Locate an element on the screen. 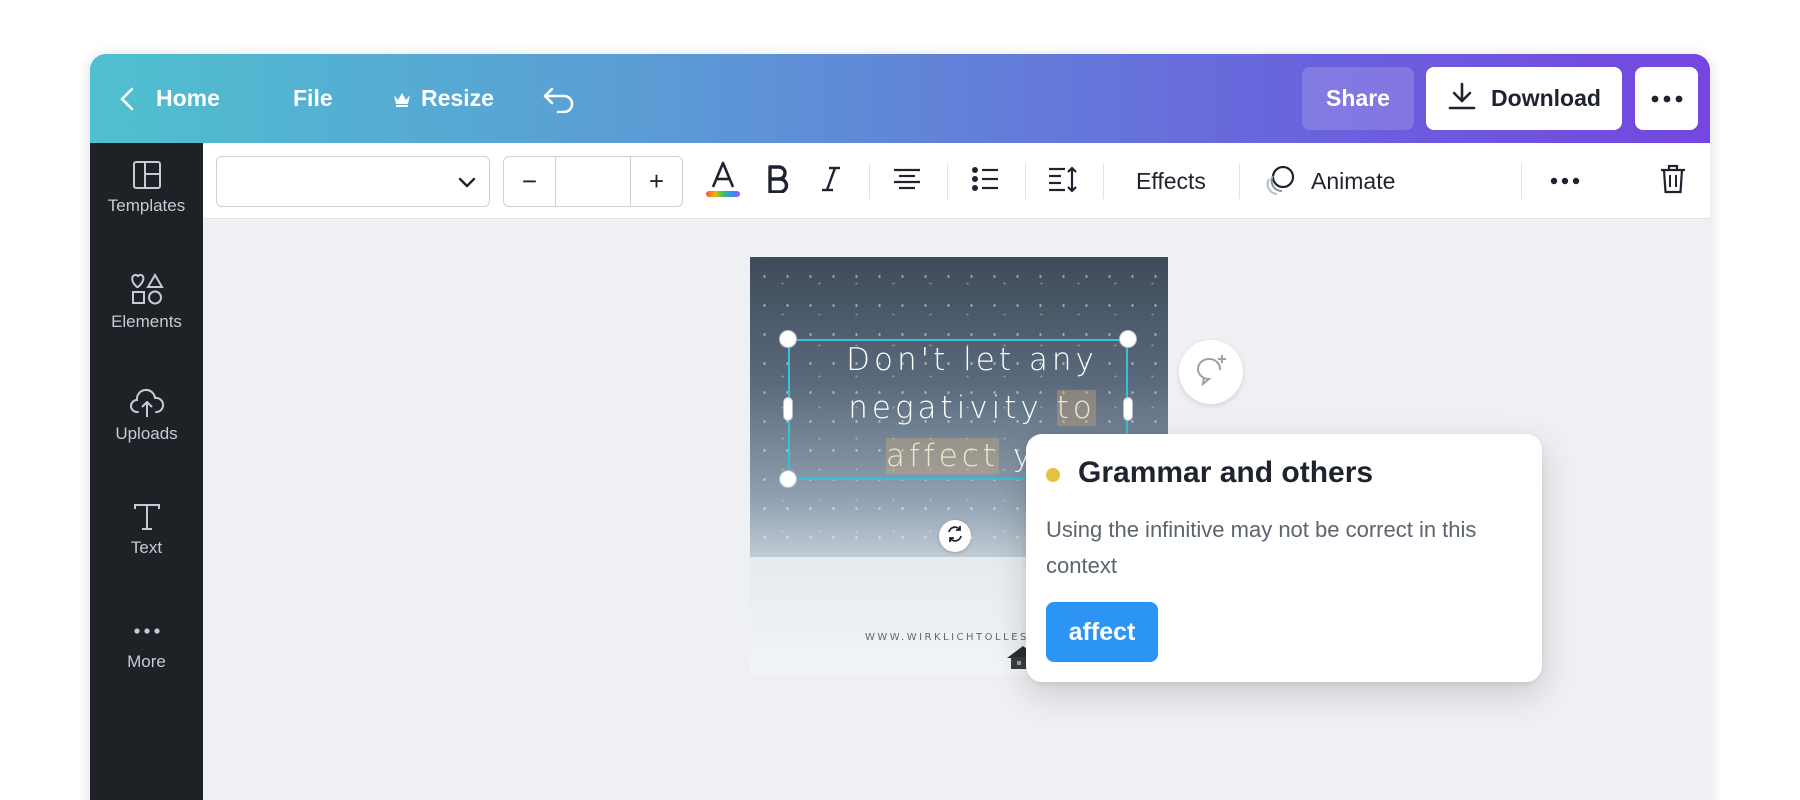  align-button is located at coordinates (907, 181).